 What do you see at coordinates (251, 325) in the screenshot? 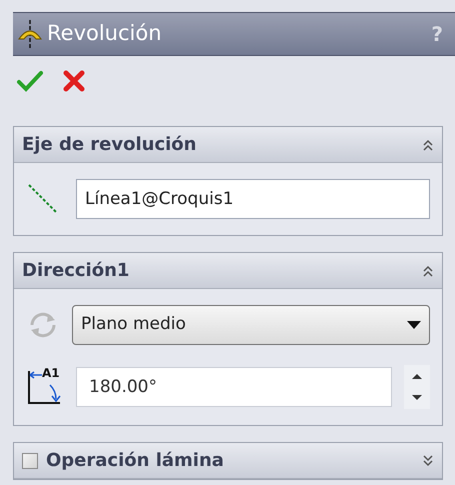
I see `end-condition-dropdown: Plano medio` at bounding box center [251, 325].